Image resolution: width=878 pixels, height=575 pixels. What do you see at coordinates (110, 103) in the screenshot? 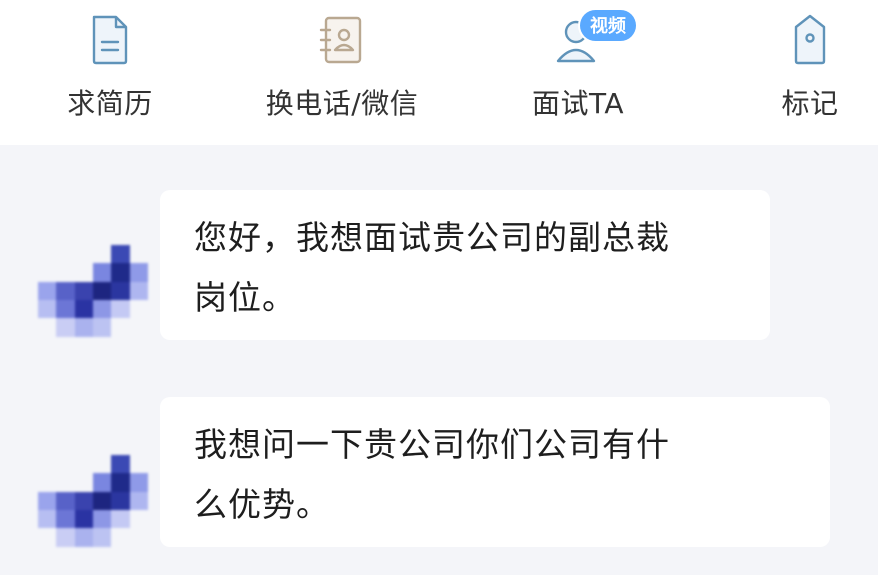
I see `request-resume-label: 求简历` at bounding box center [110, 103].